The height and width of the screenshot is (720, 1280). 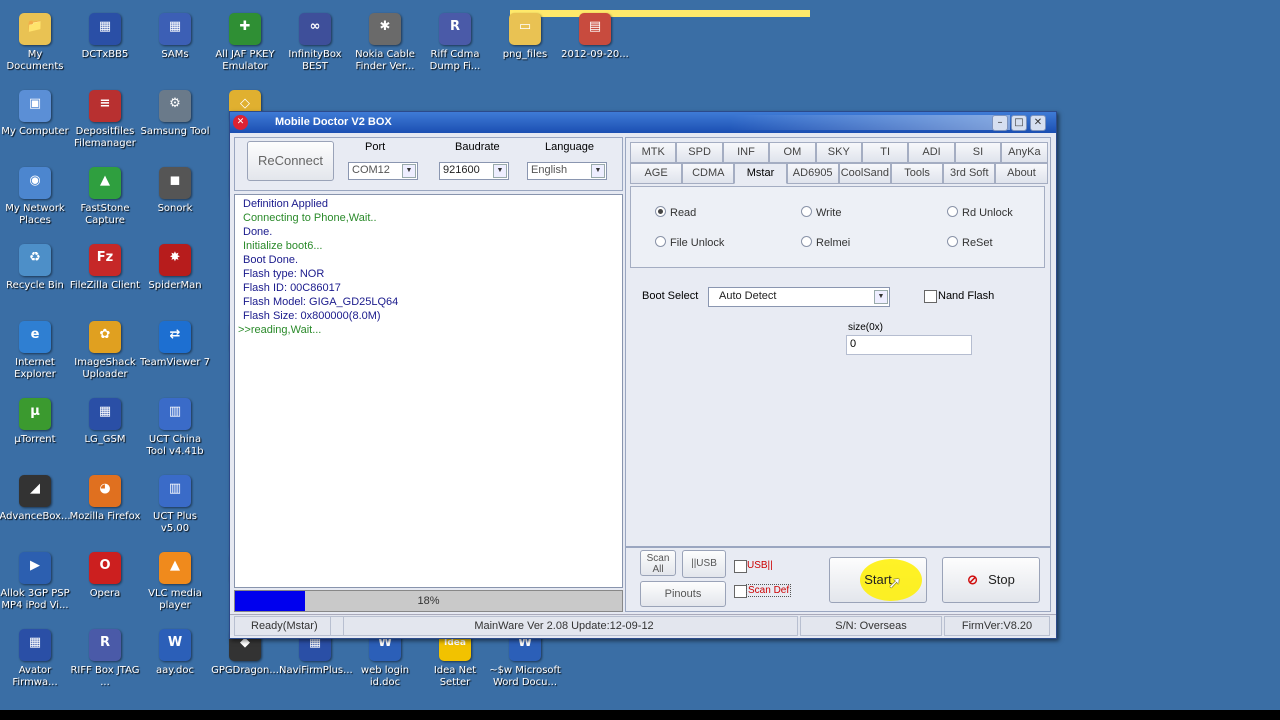 What do you see at coordinates (683, 594) in the screenshot?
I see `pinouts-button: Pinouts` at bounding box center [683, 594].